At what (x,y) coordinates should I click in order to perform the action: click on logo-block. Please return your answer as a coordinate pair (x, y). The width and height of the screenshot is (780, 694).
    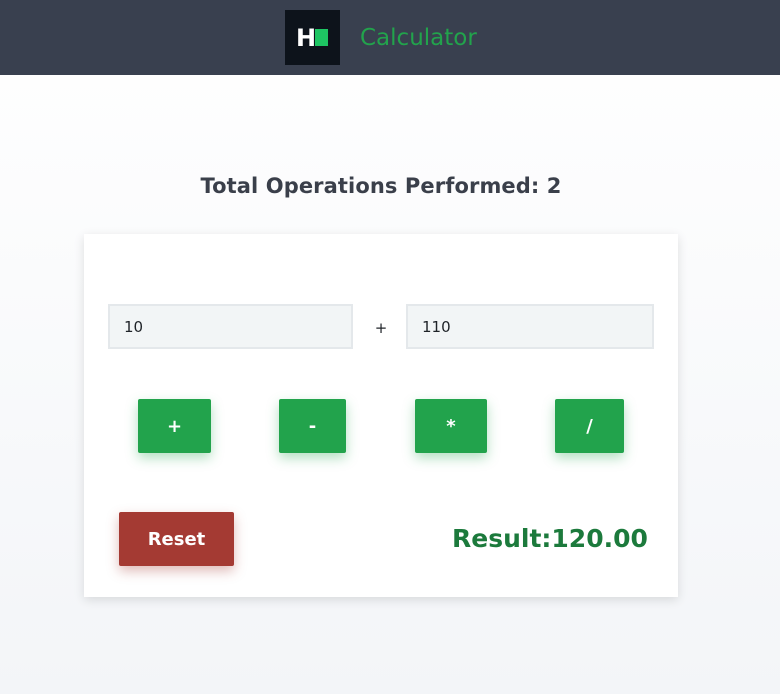
    Looking at the image, I should click on (321, 37).